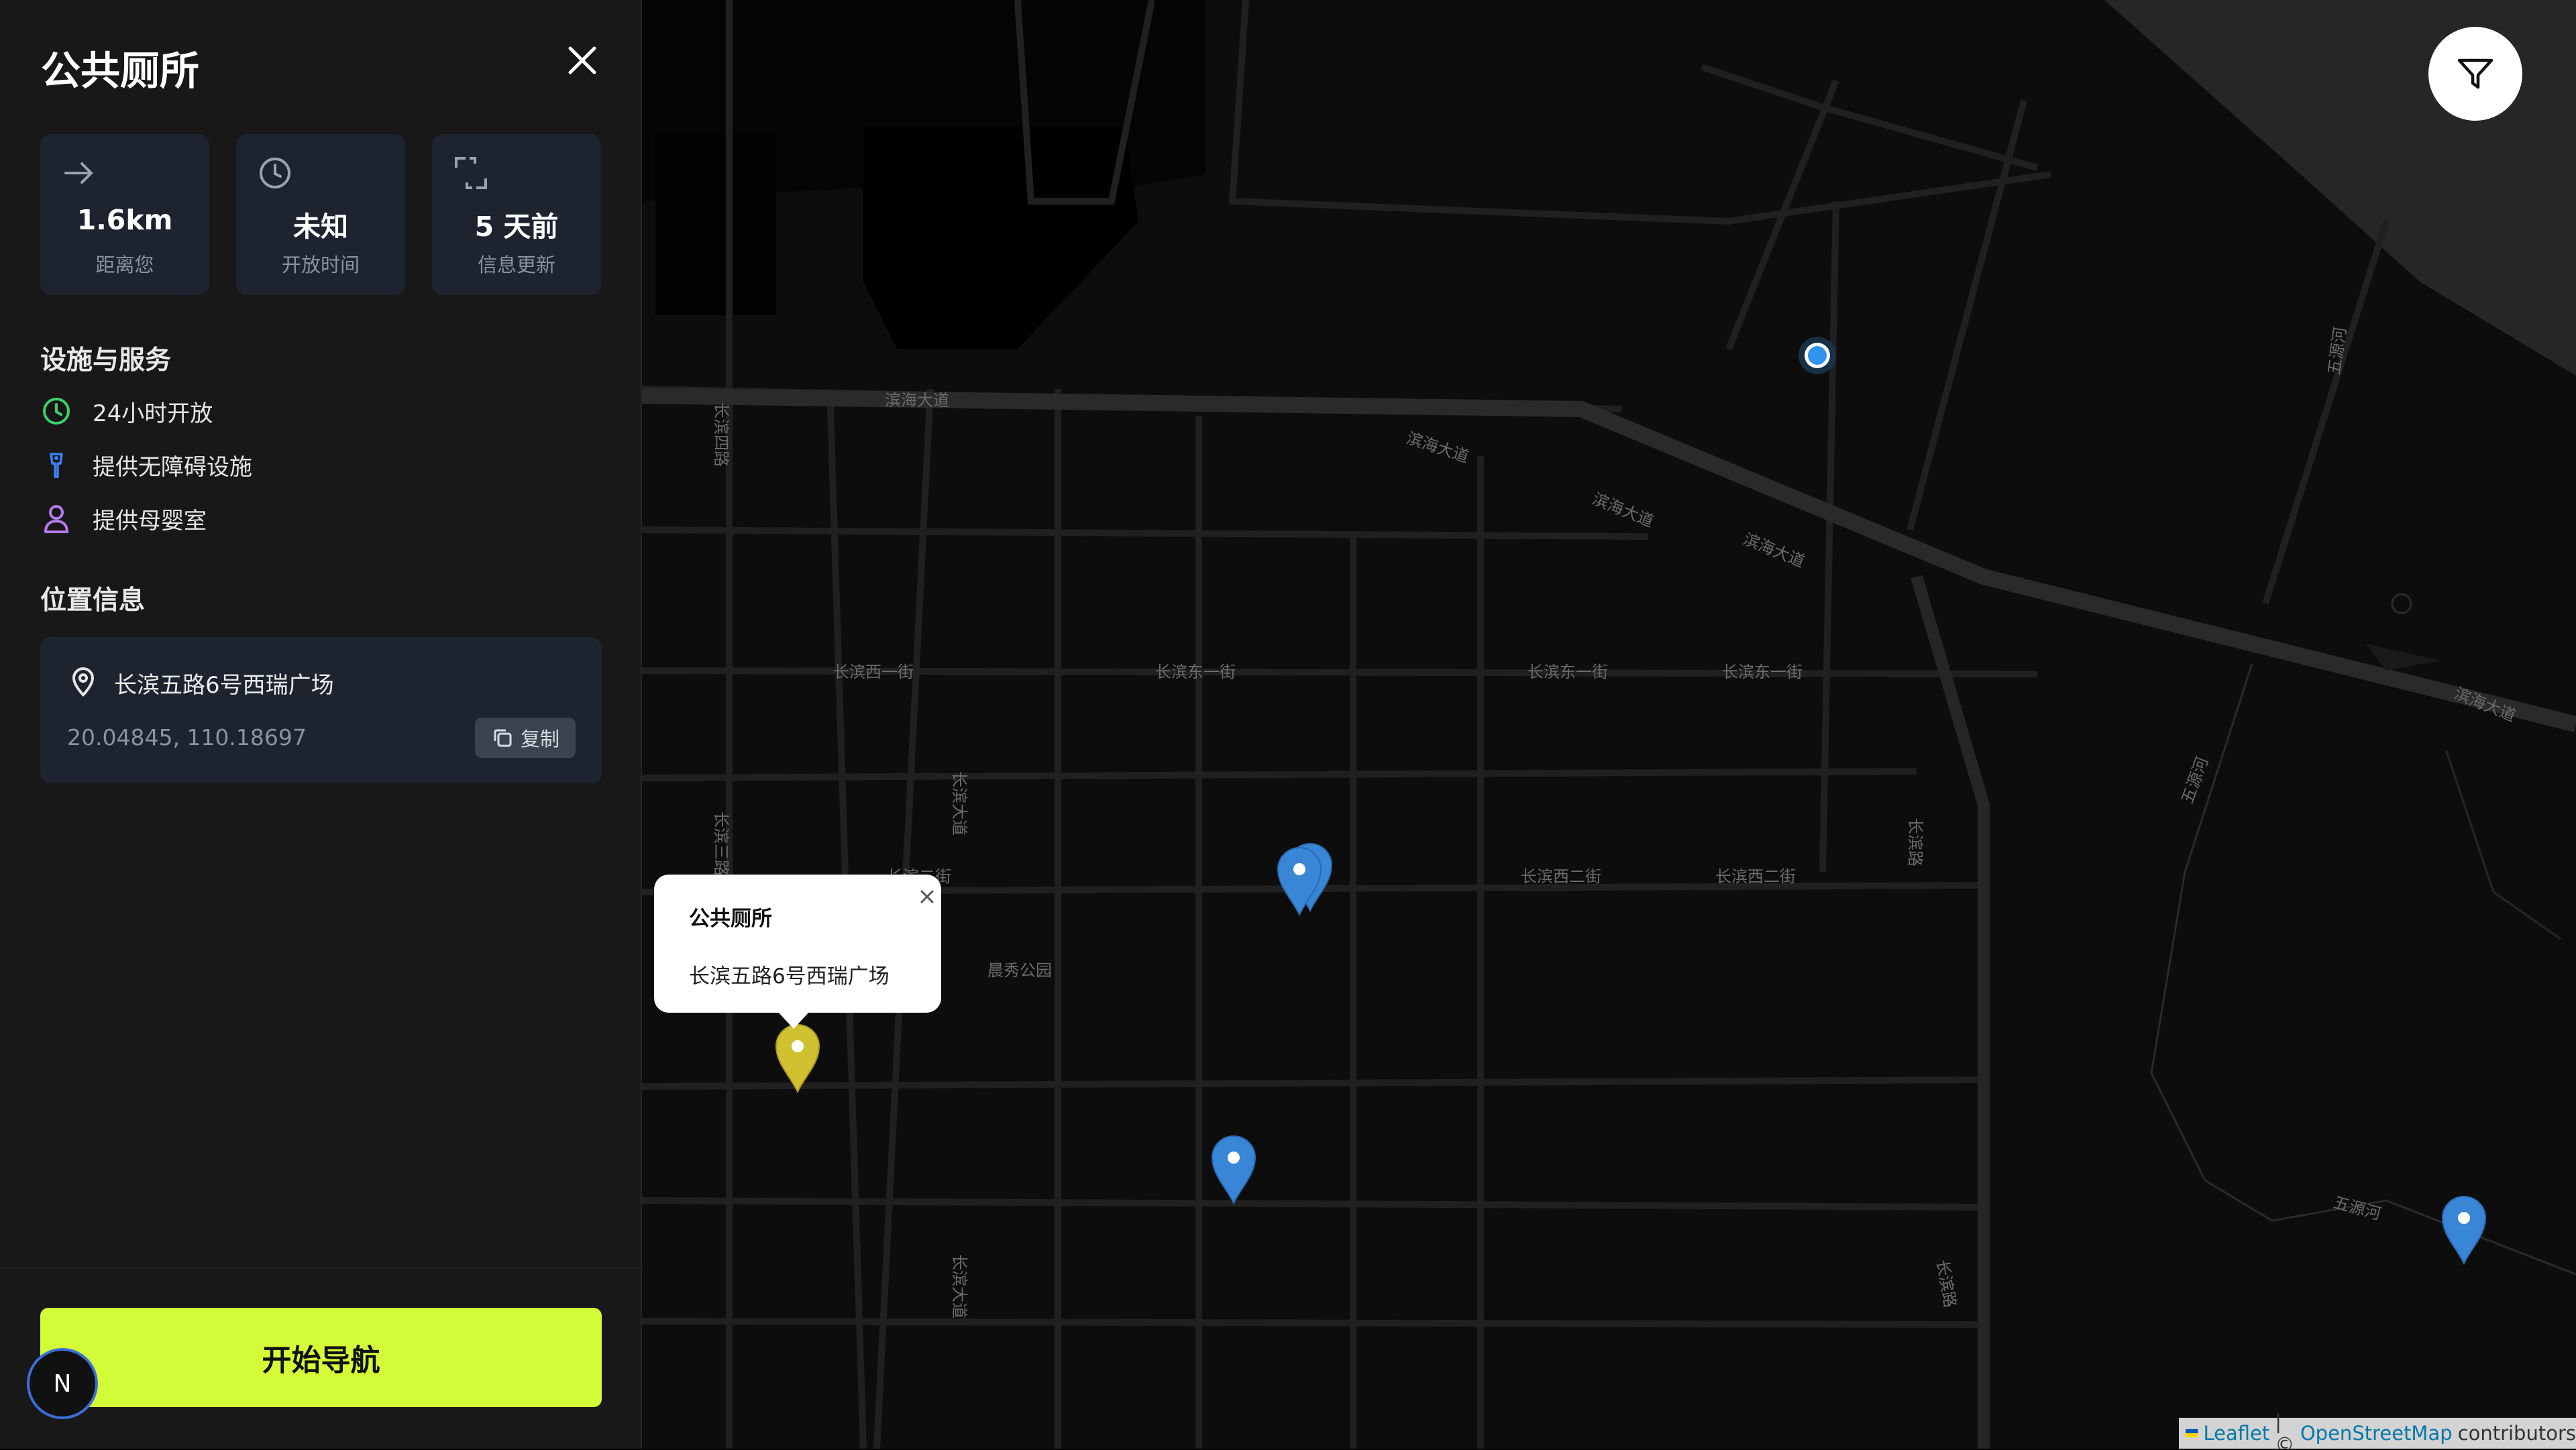 The width and height of the screenshot is (2576, 1450). I want to click on page-title: 公共厕所, so click(120, 71).